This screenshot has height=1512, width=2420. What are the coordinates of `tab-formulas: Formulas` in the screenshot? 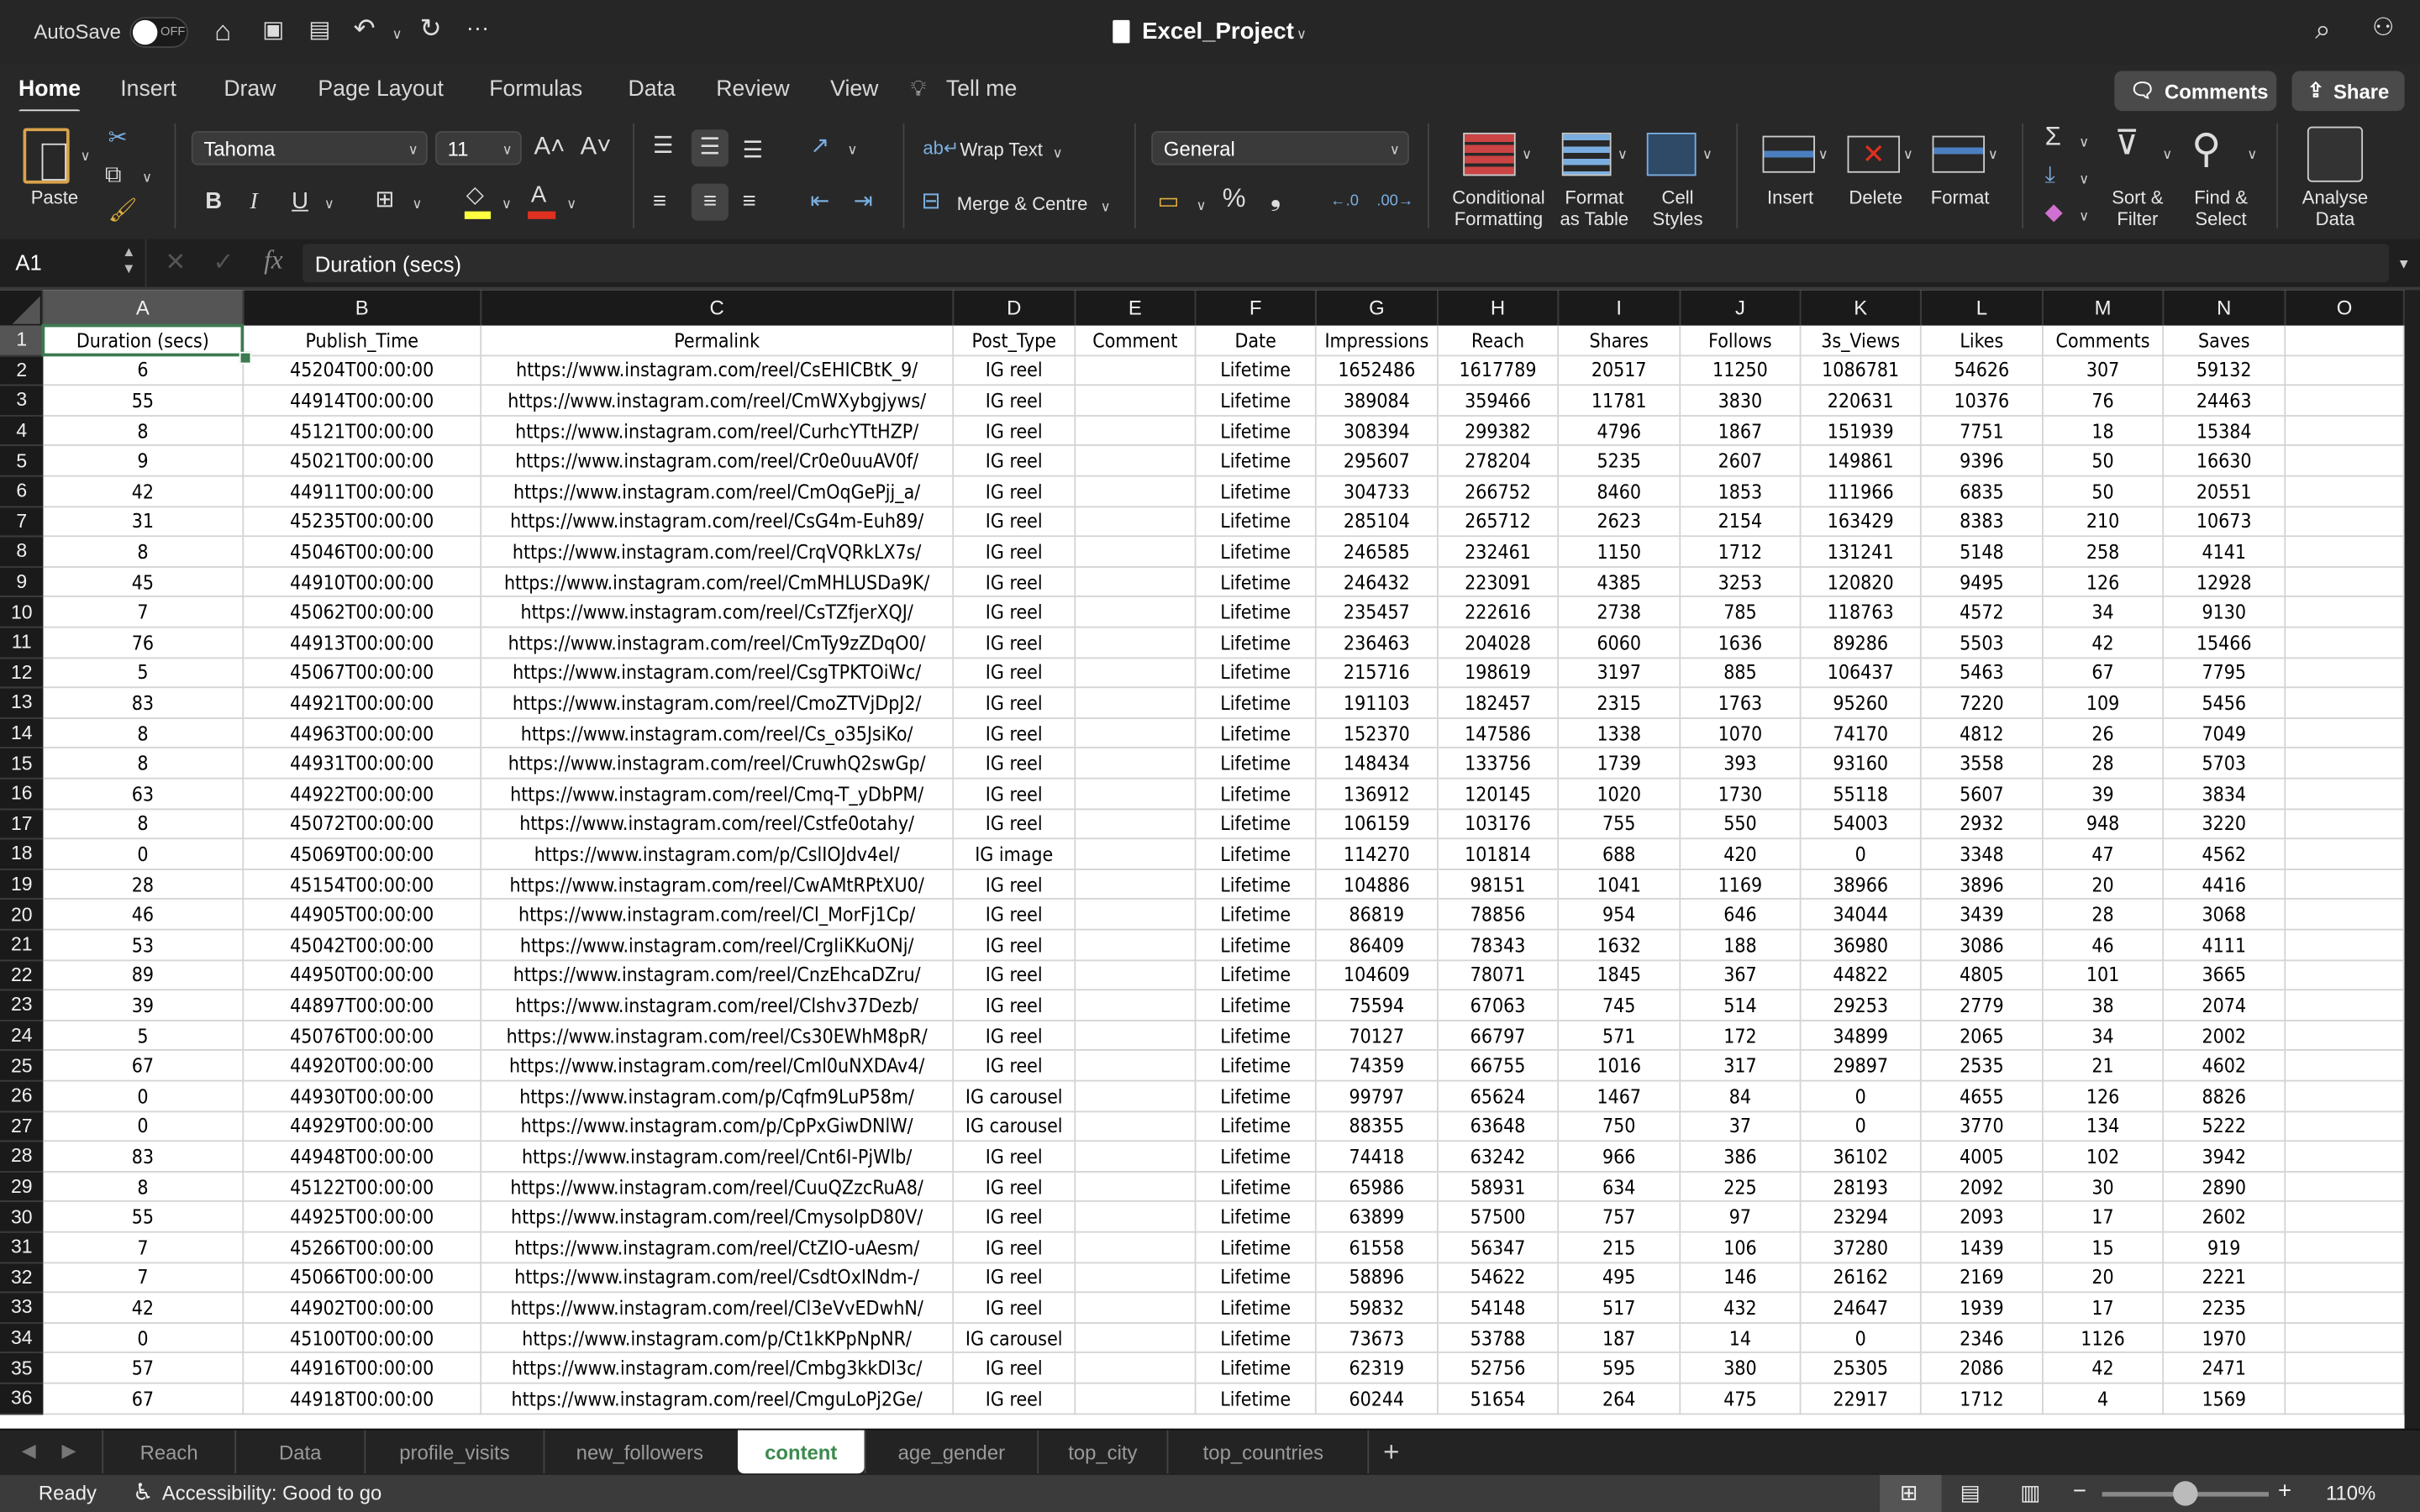 It's located at (536, 89).